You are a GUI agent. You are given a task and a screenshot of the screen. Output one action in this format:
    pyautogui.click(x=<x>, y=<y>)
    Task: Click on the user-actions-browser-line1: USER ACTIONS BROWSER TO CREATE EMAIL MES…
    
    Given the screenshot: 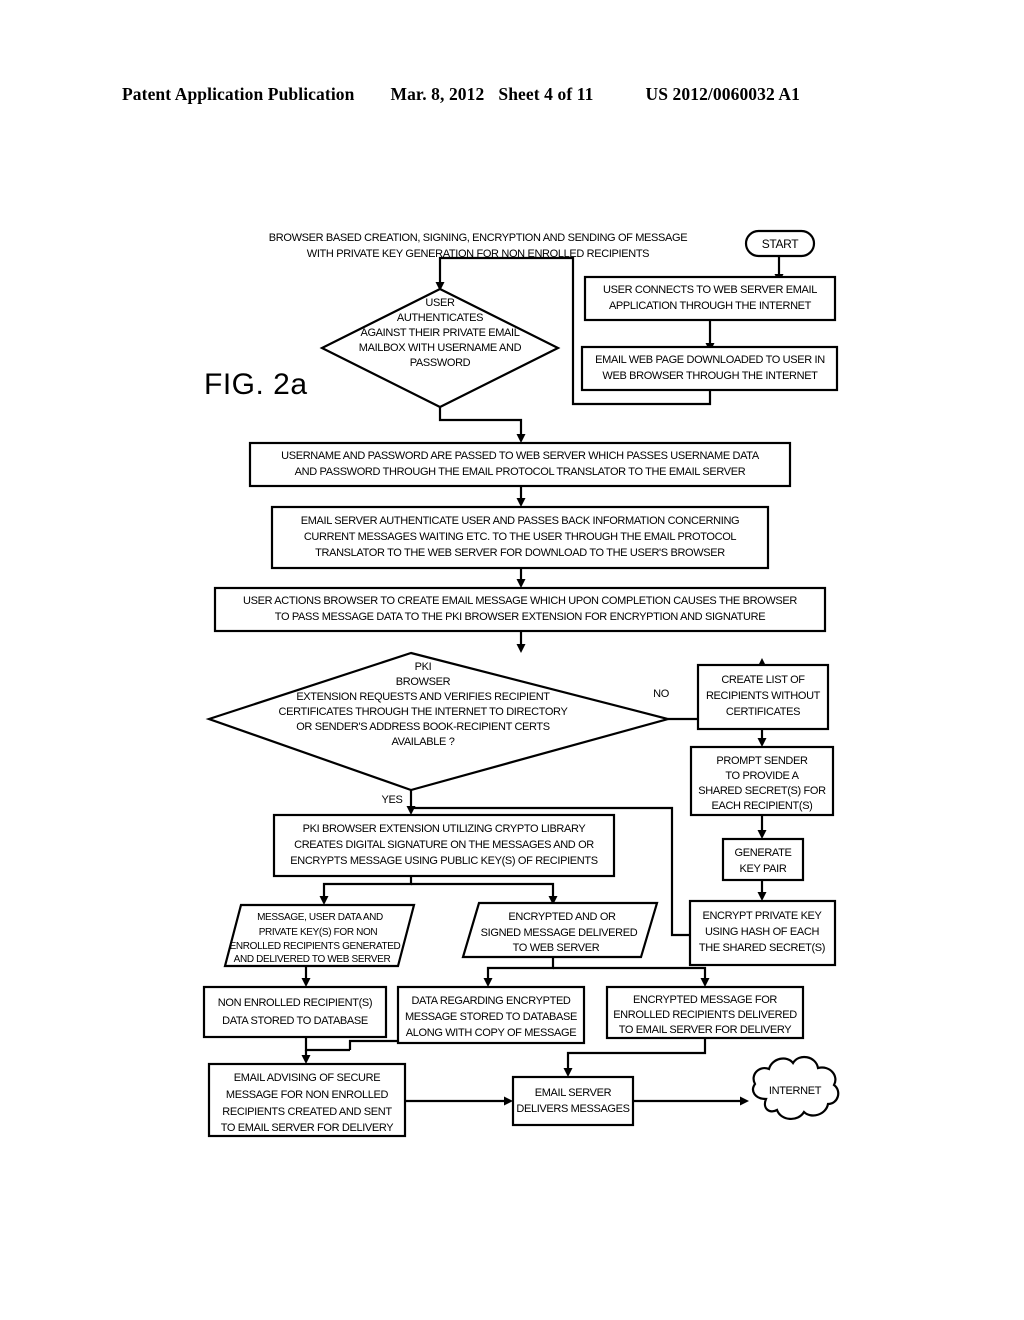 What is the action you would take?
    pyautogui.click(x=520, y=601)
    